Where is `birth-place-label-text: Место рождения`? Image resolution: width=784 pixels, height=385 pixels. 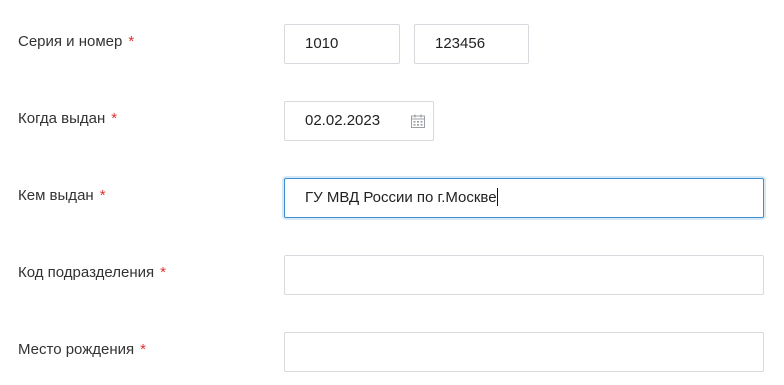 birth-place-label-text: Место рождения is located at coordinates (76, 349).